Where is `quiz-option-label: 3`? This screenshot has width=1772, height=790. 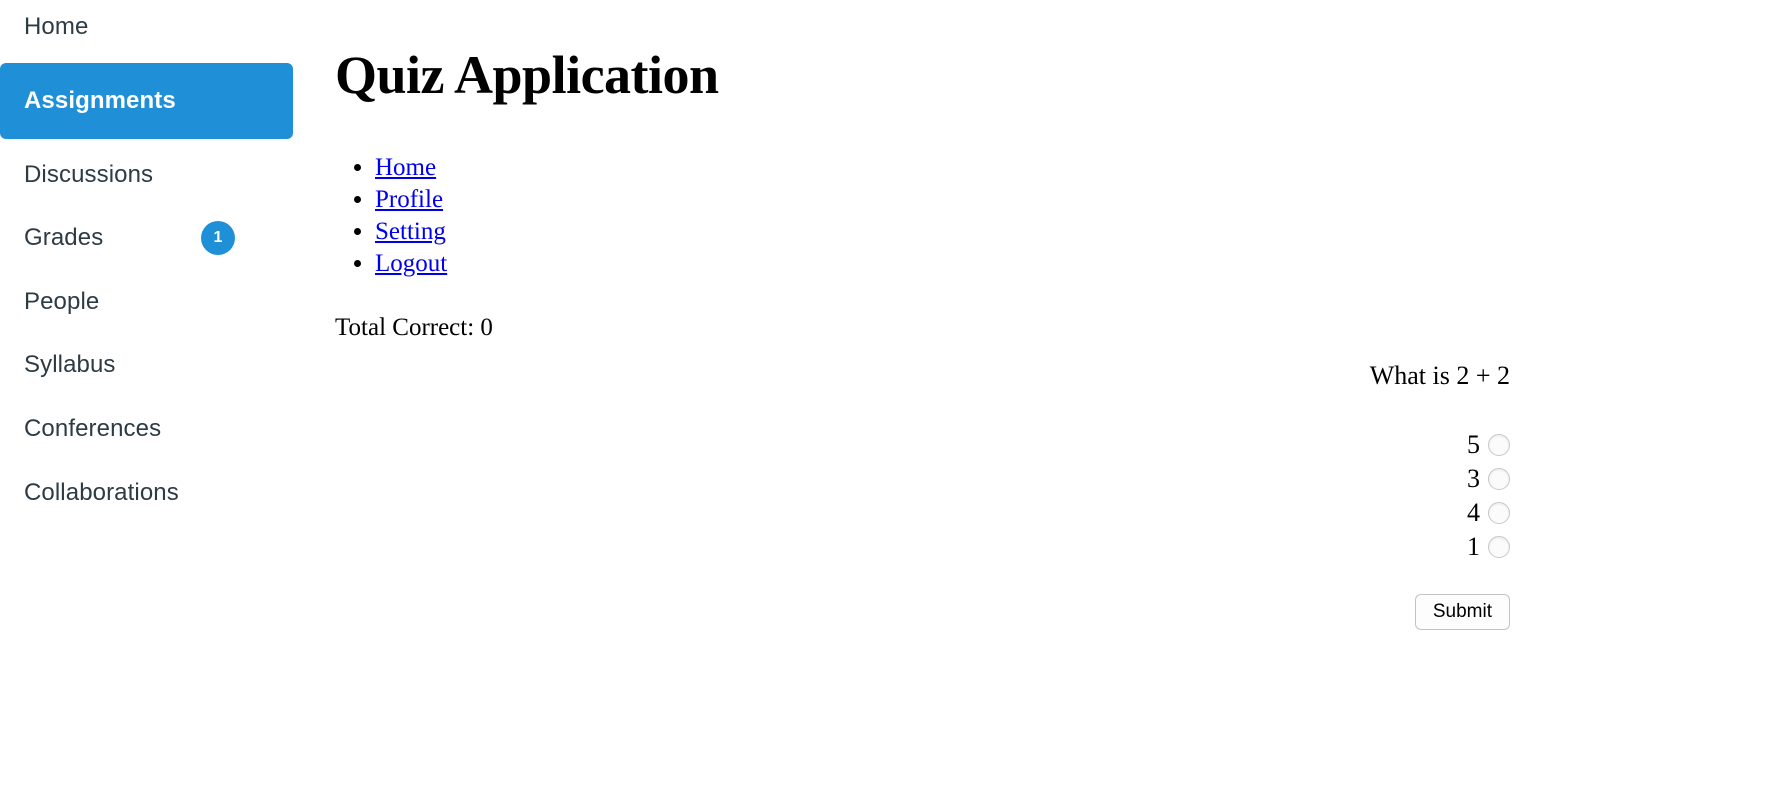 quiz-option-label: 3 is located at coordinates (1473, 478).